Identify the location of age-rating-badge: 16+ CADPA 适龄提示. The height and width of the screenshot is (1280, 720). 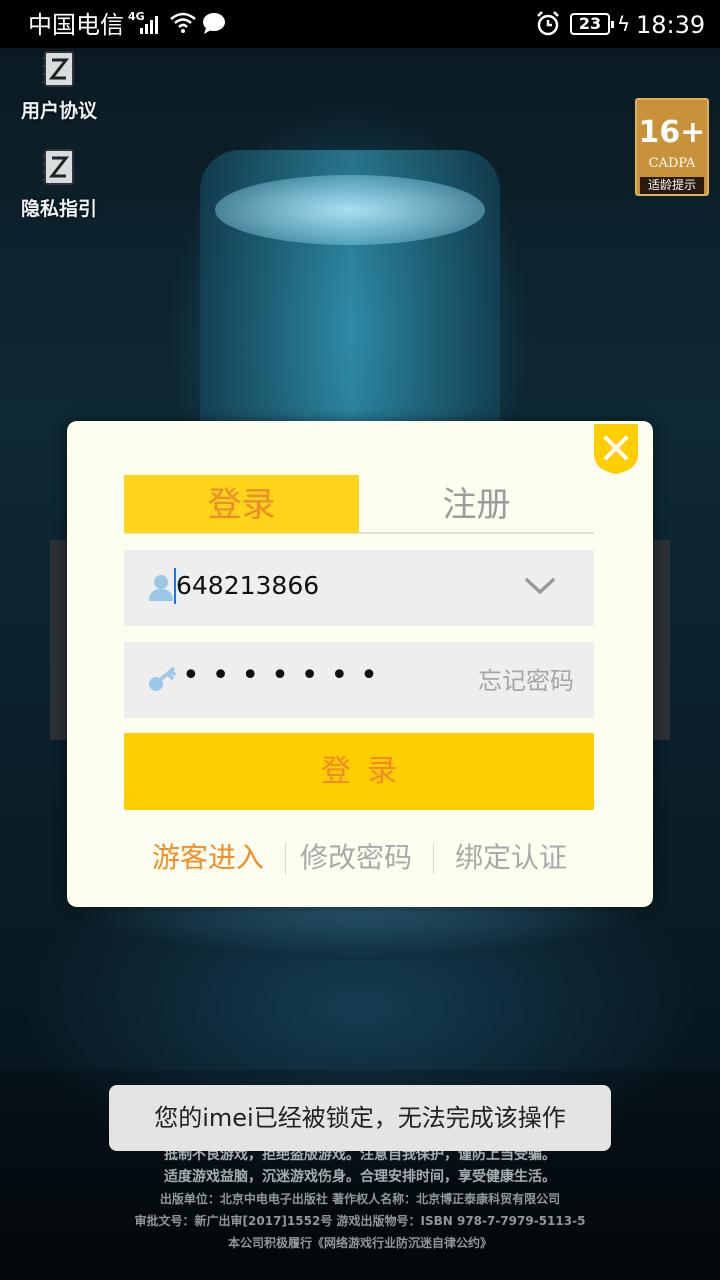
(672, 147).